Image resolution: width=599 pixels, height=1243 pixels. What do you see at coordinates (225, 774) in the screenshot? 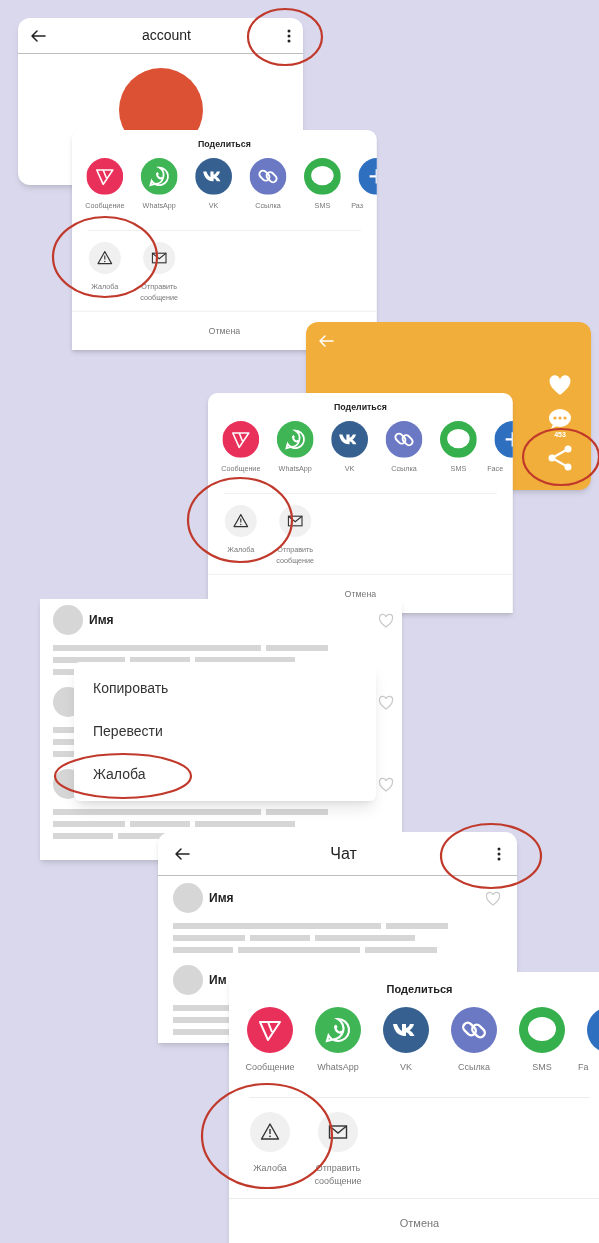
I see `menu-item: Жалоба` at bounding box center [225, 774].